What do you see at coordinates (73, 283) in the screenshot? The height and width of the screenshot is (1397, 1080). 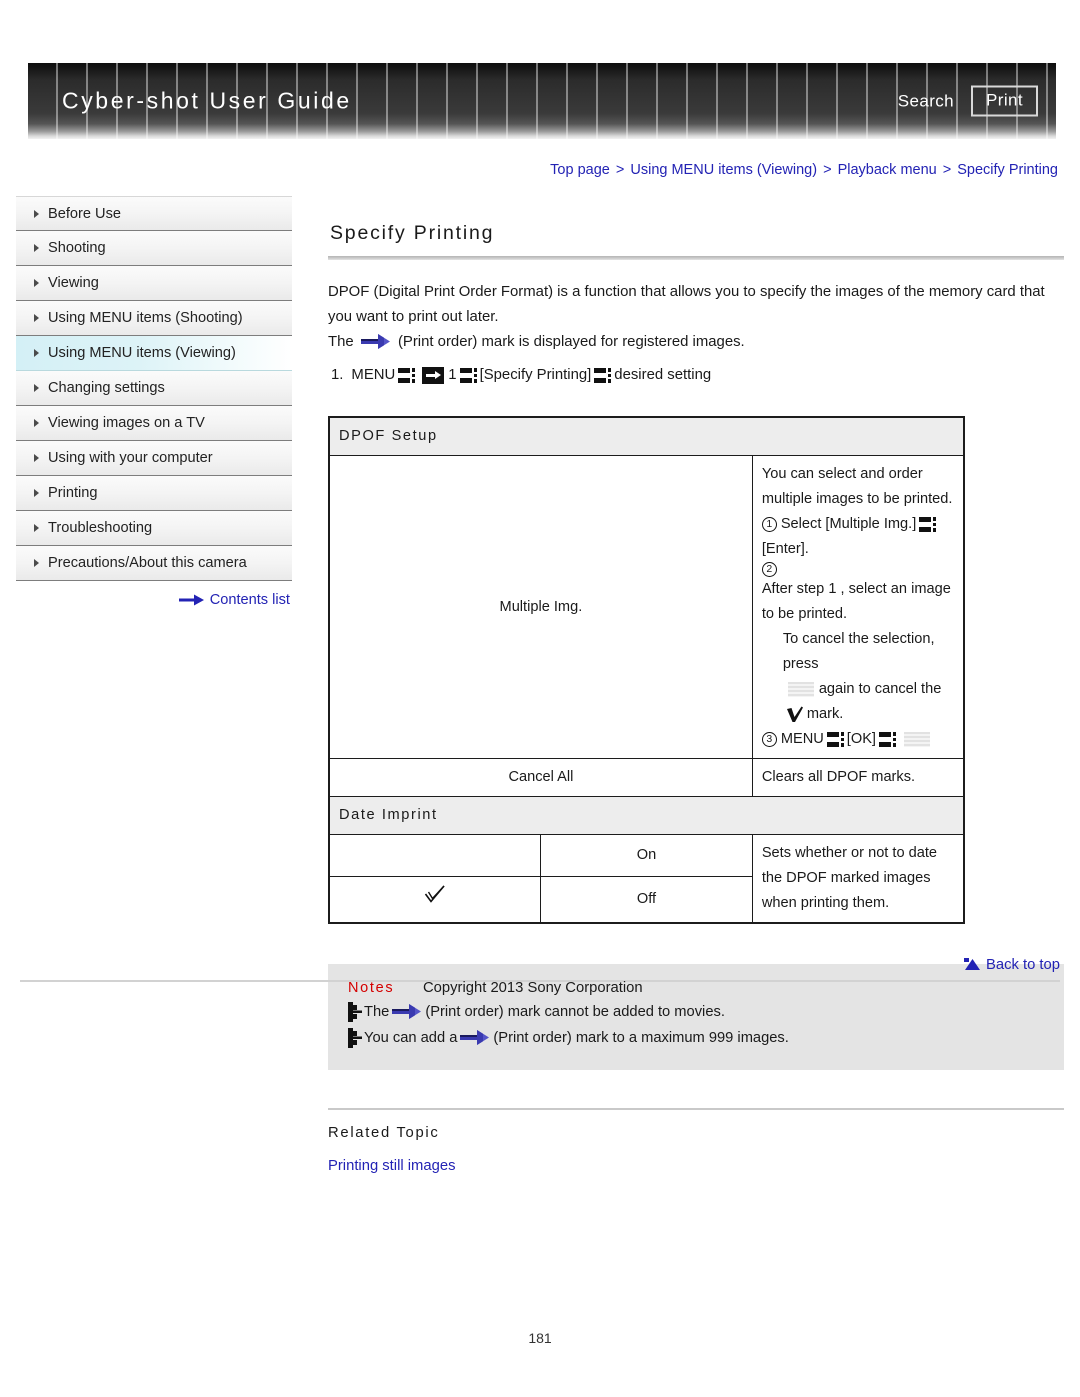 I see `sidebar-item-label: Viewing` at bounding box center [73, 283].